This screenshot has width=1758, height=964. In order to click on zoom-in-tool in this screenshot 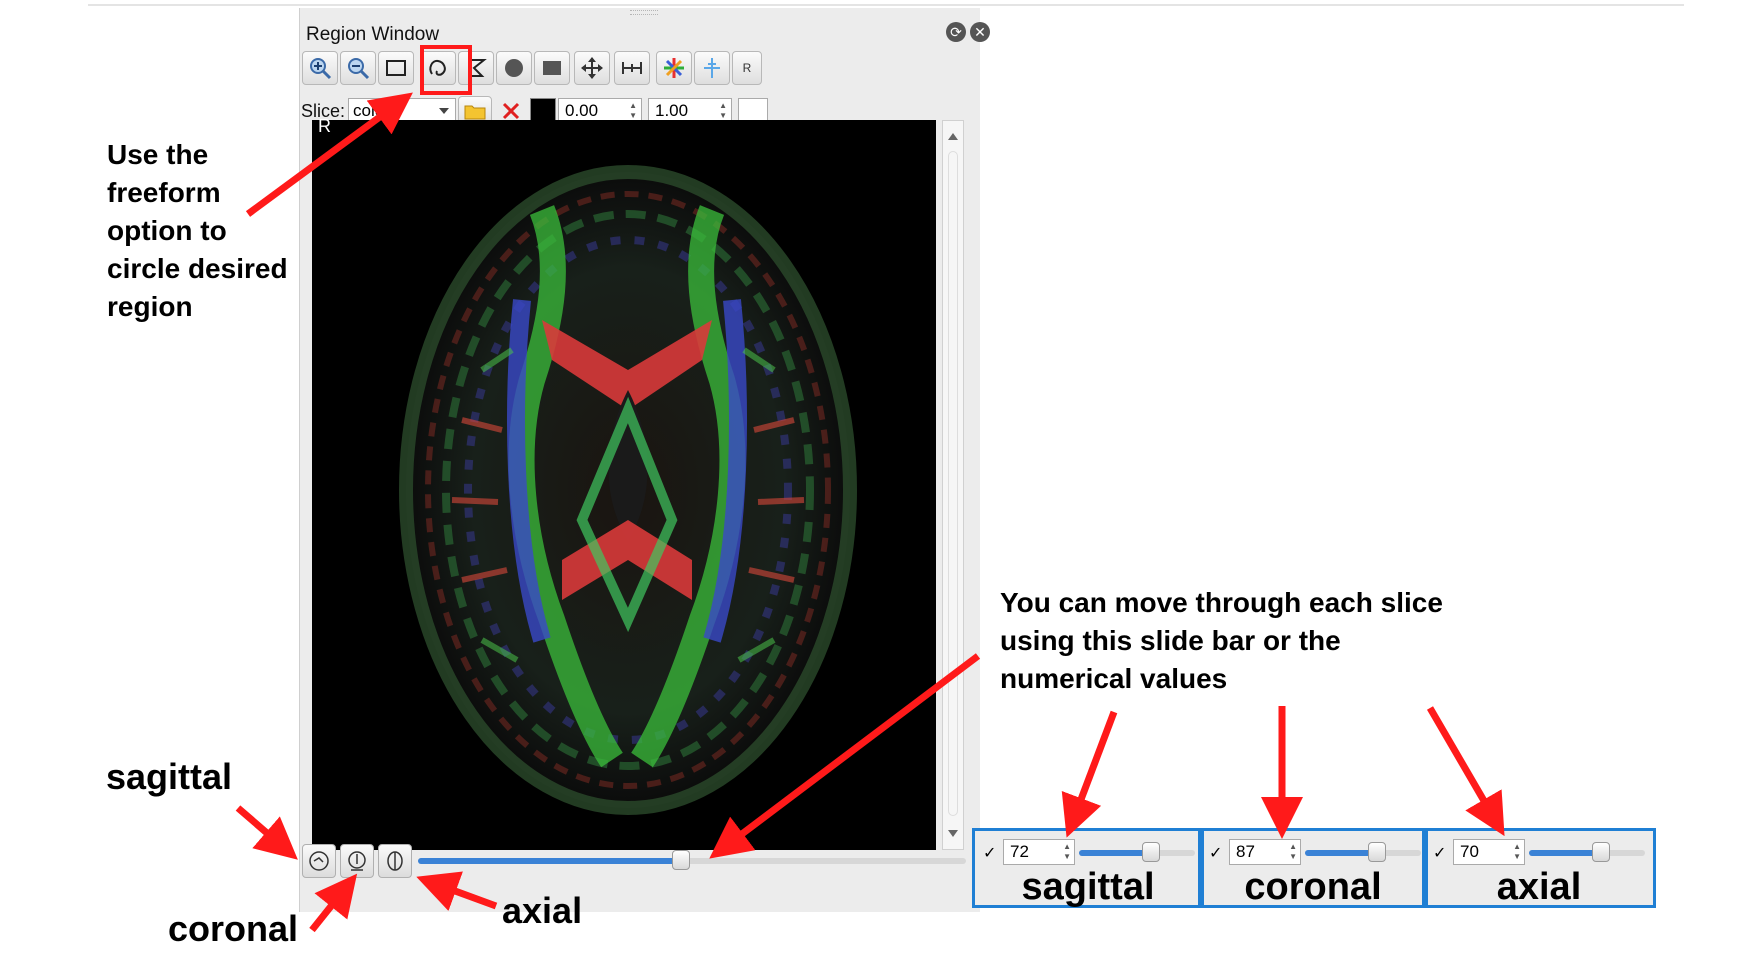, I will do `click(320, 68)`.